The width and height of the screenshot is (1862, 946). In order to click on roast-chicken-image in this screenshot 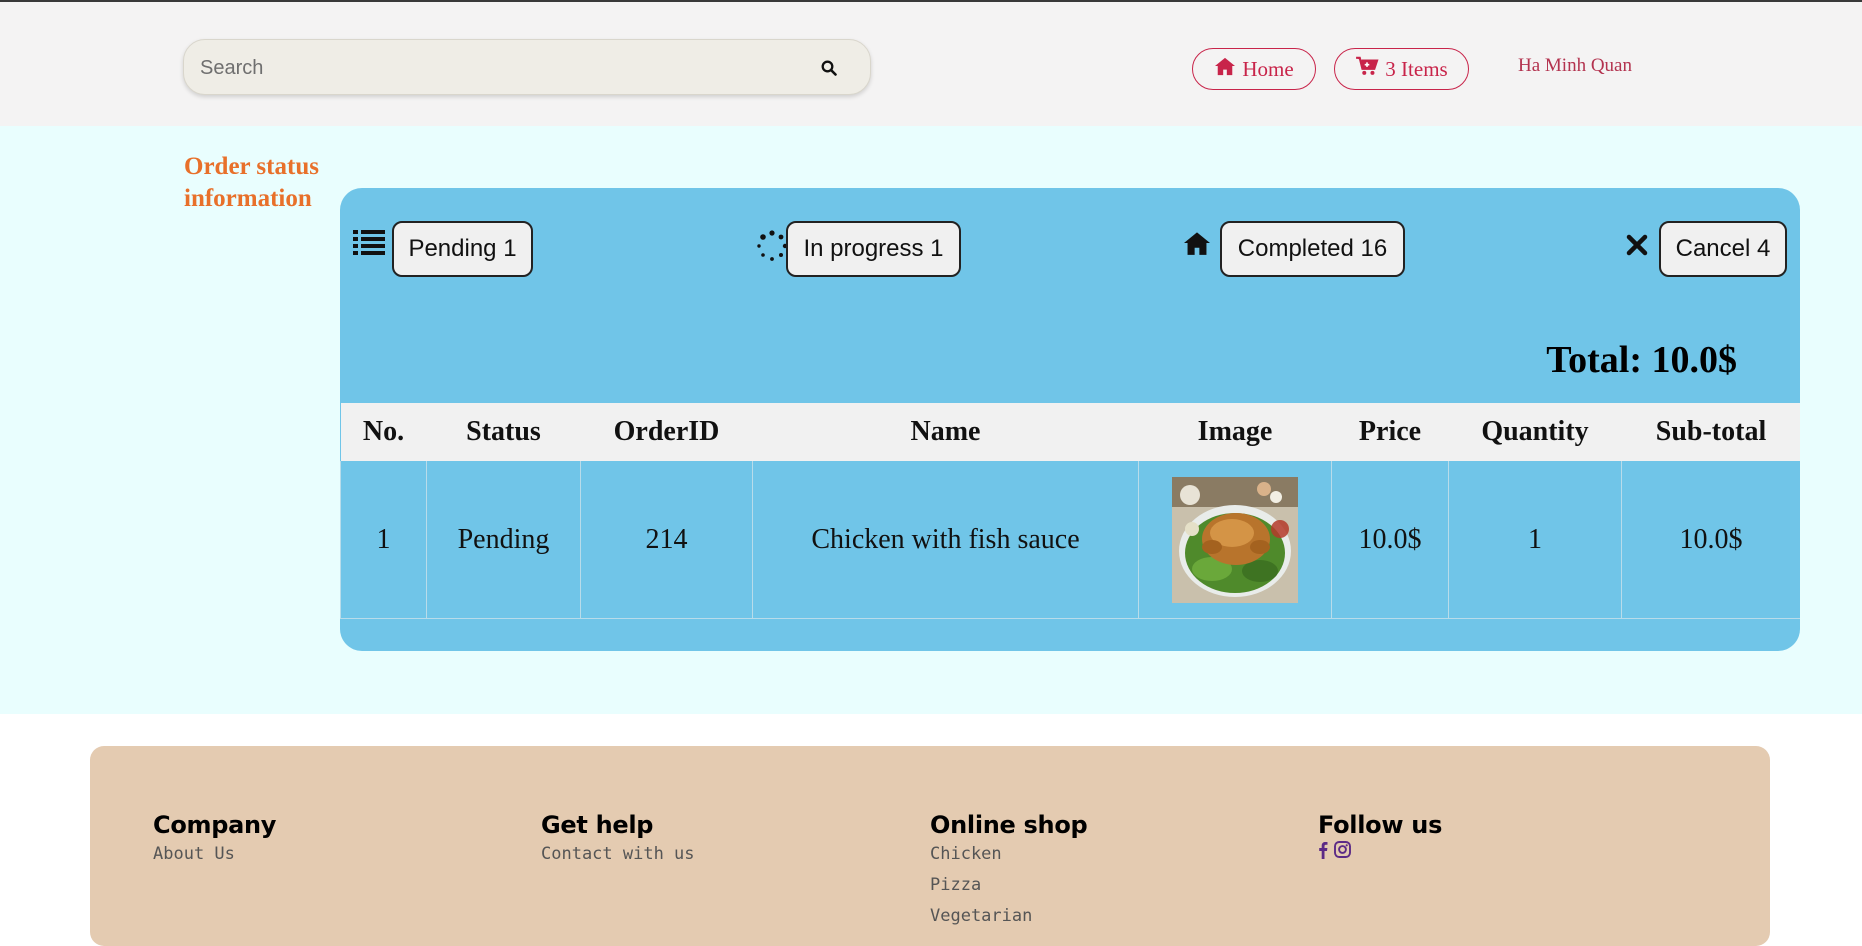, I will do `click(1235, 539)`.